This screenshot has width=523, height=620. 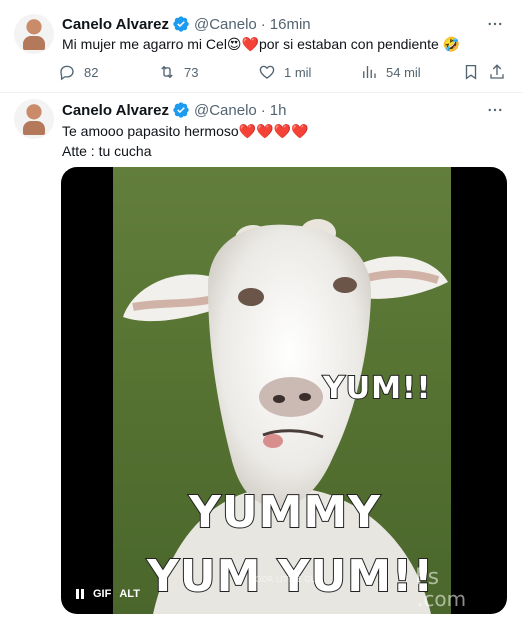 I want to click on gif-caption: YUMMY, so click(x=285, y=512).